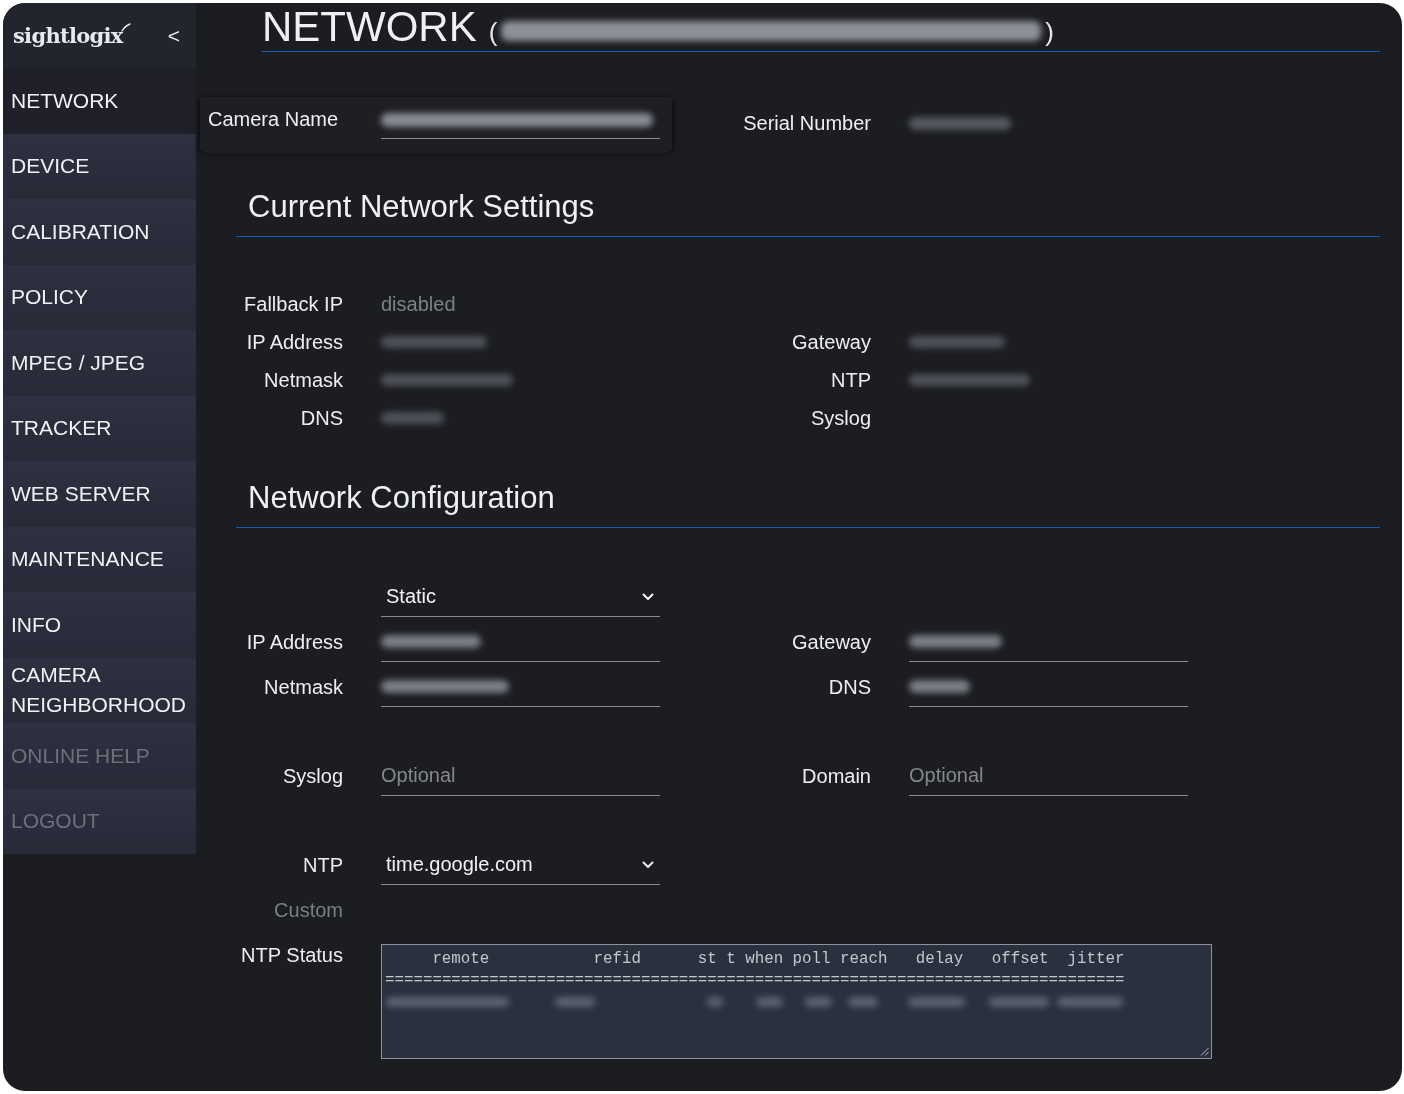 This screenshot has height=1094, width=1404. I want to click on nav-item: MPEG / JPEG, so click(99, 363).